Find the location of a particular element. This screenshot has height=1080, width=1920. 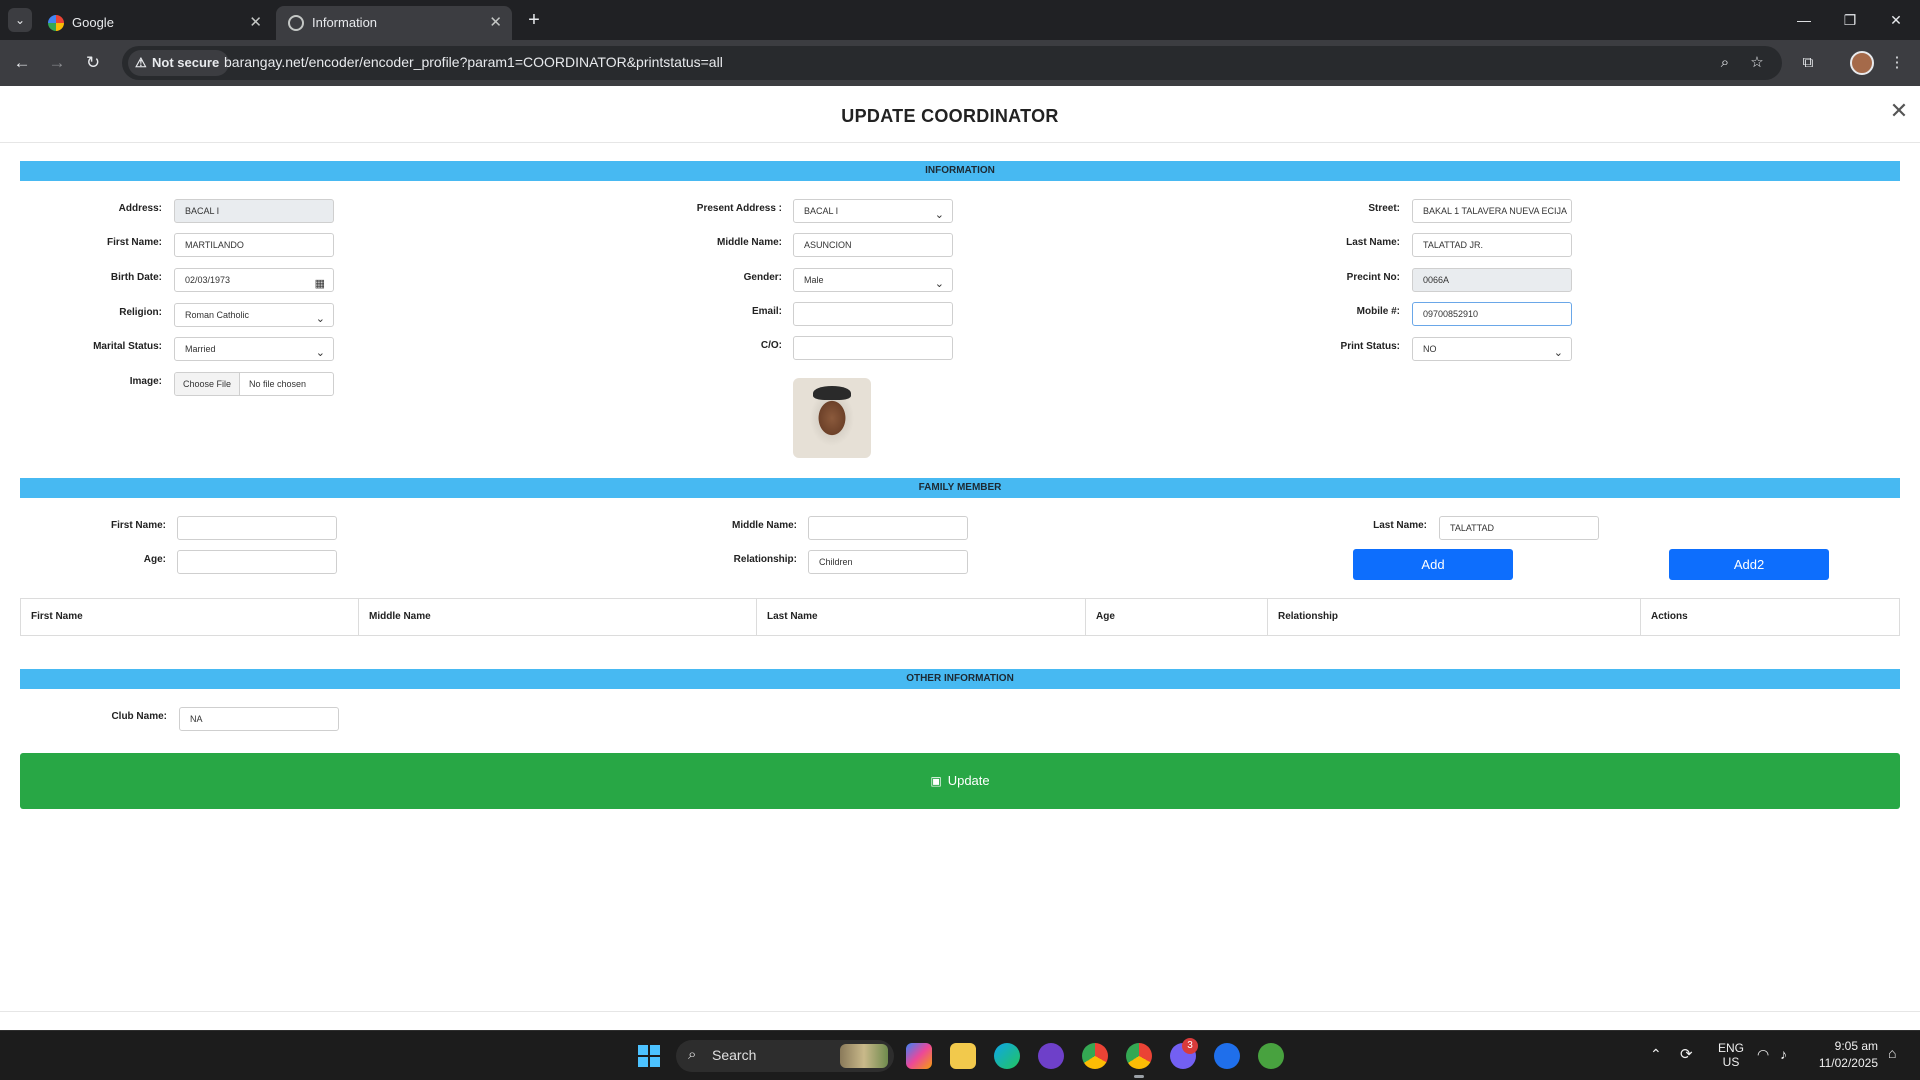

add2-button: Add2 is located at coordinates (1749, 564).